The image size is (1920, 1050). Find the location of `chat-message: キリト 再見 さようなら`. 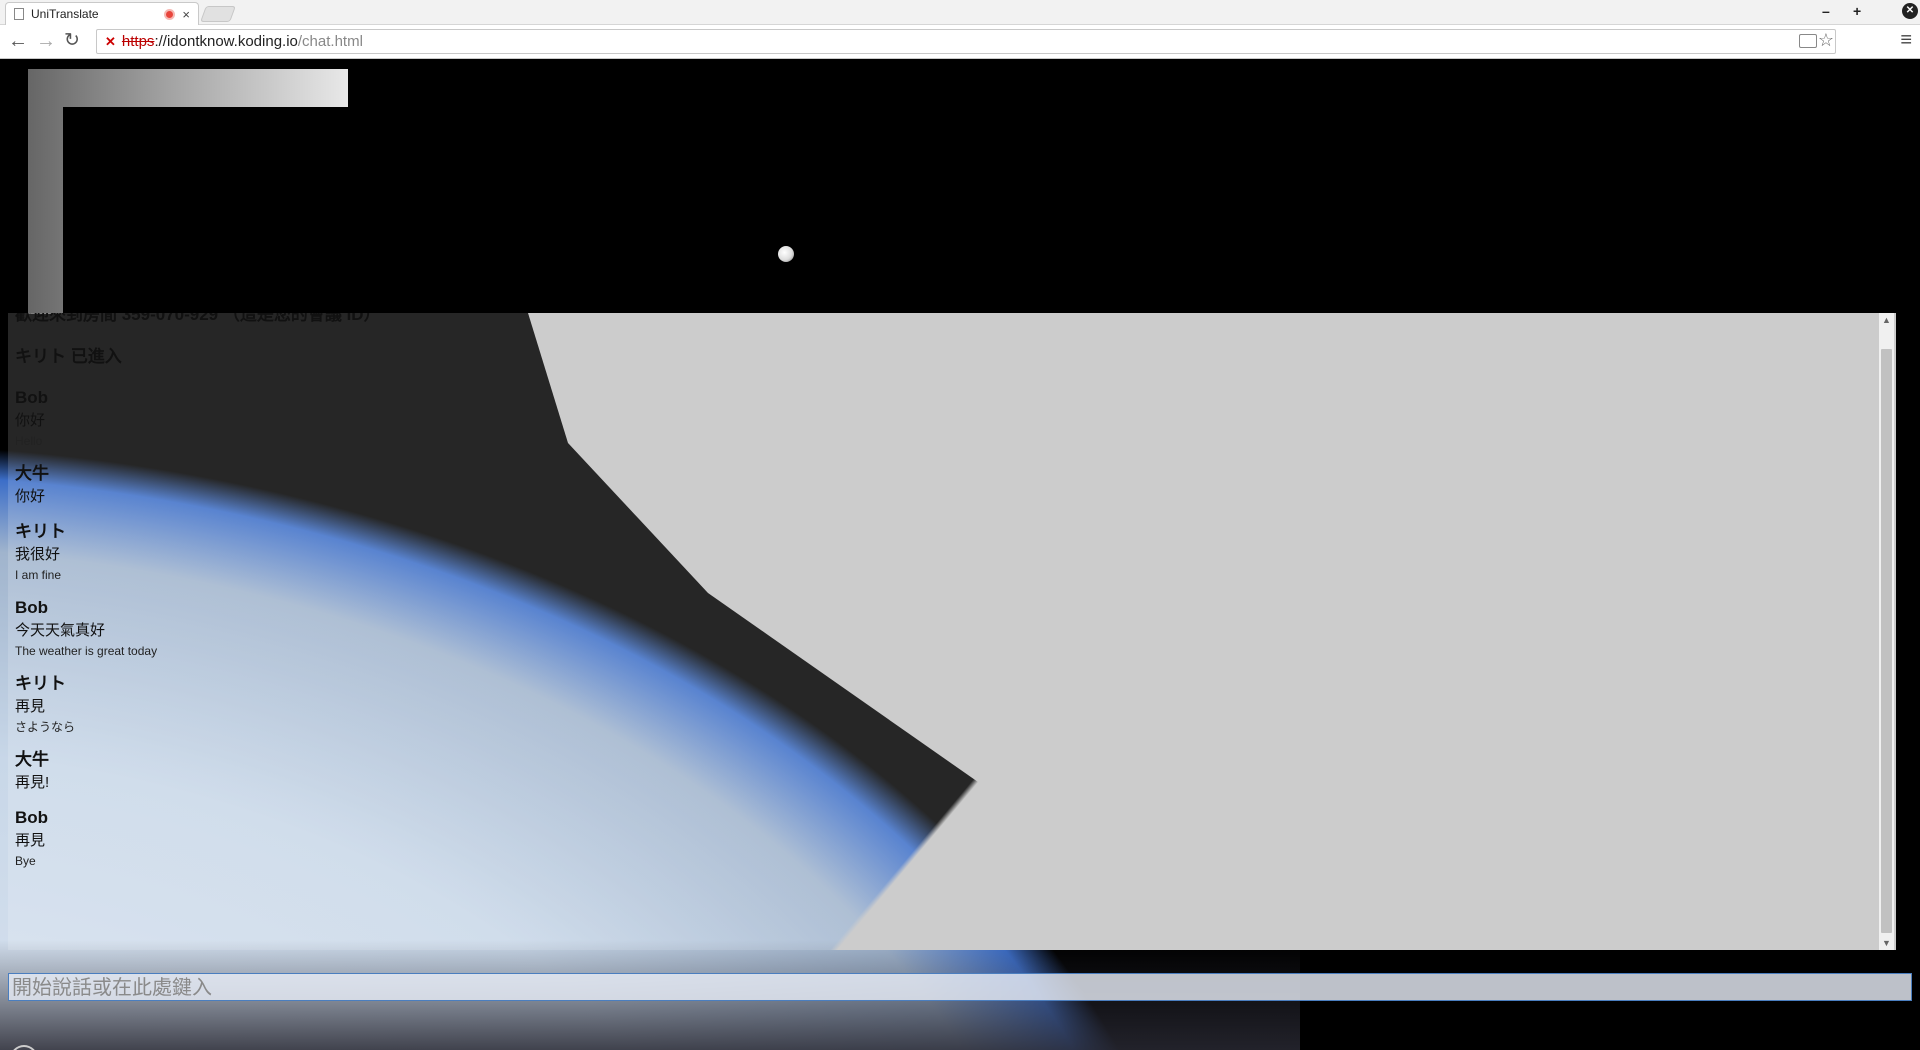

chat-message: キリト 再見 さようなら is located at coordinates (940, 704).